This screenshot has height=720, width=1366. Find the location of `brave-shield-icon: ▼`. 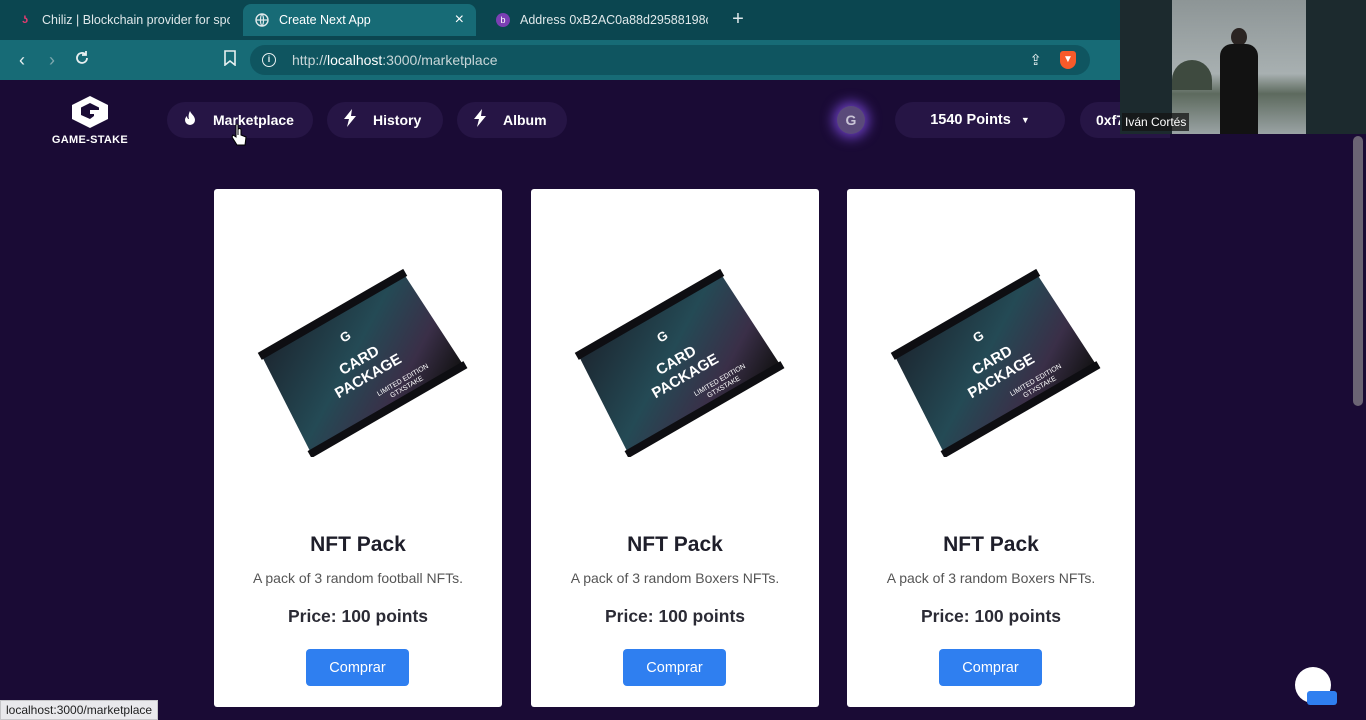

brave-shield-icon: ▼ is located at coordinates (1068, 60).